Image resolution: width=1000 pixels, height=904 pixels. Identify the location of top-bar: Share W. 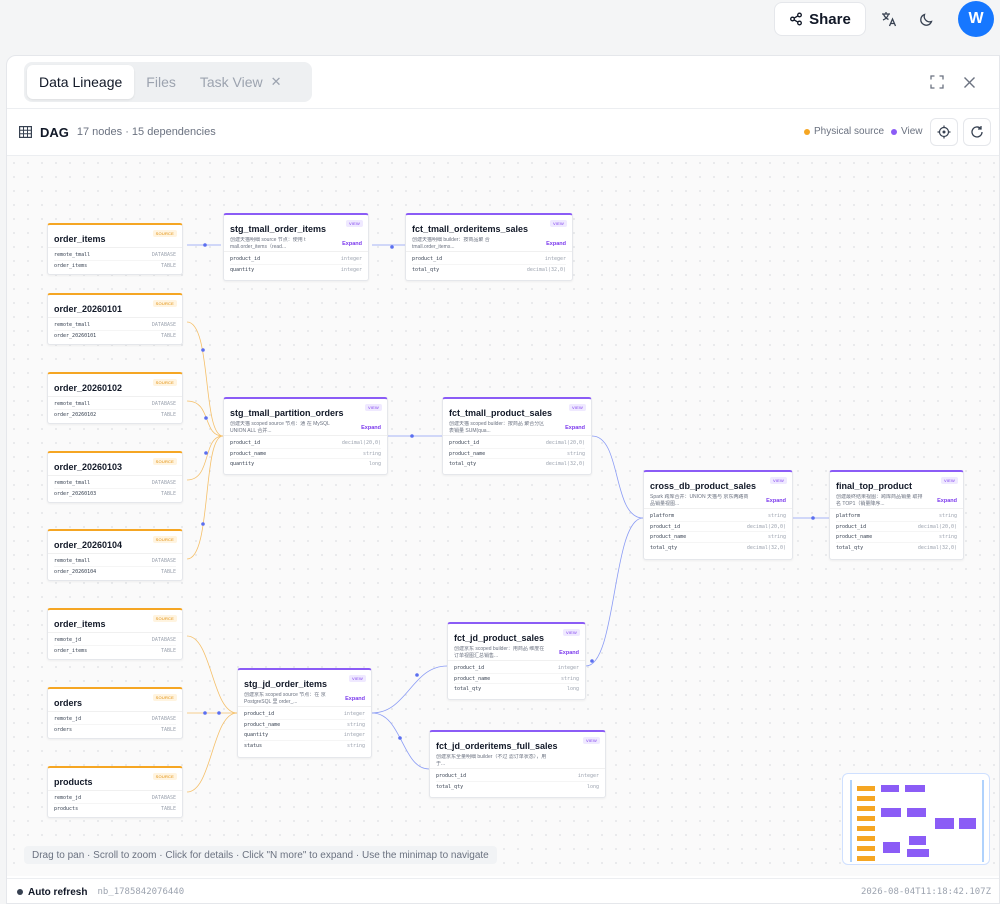
(500, 24).